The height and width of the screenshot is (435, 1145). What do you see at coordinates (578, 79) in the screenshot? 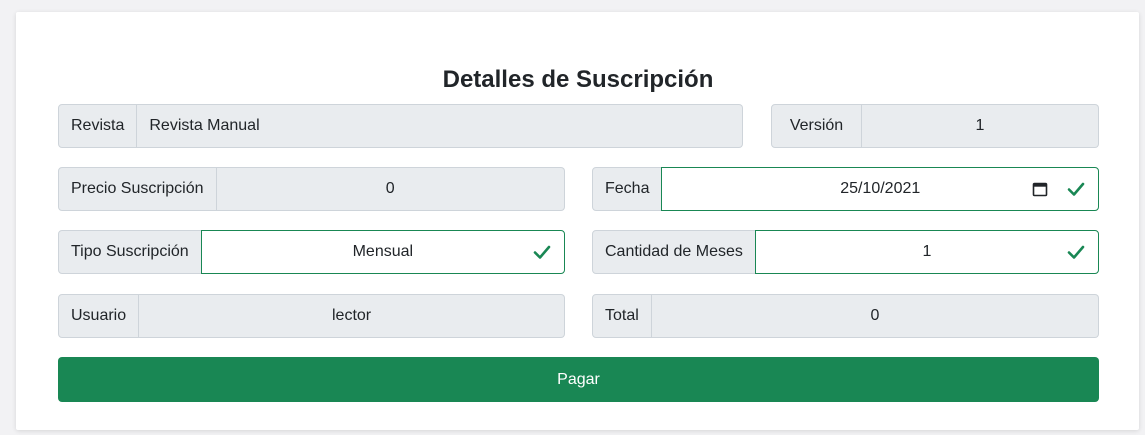
I see `page-title: Detalles de Suscripción` at bounding box center [578, 79].